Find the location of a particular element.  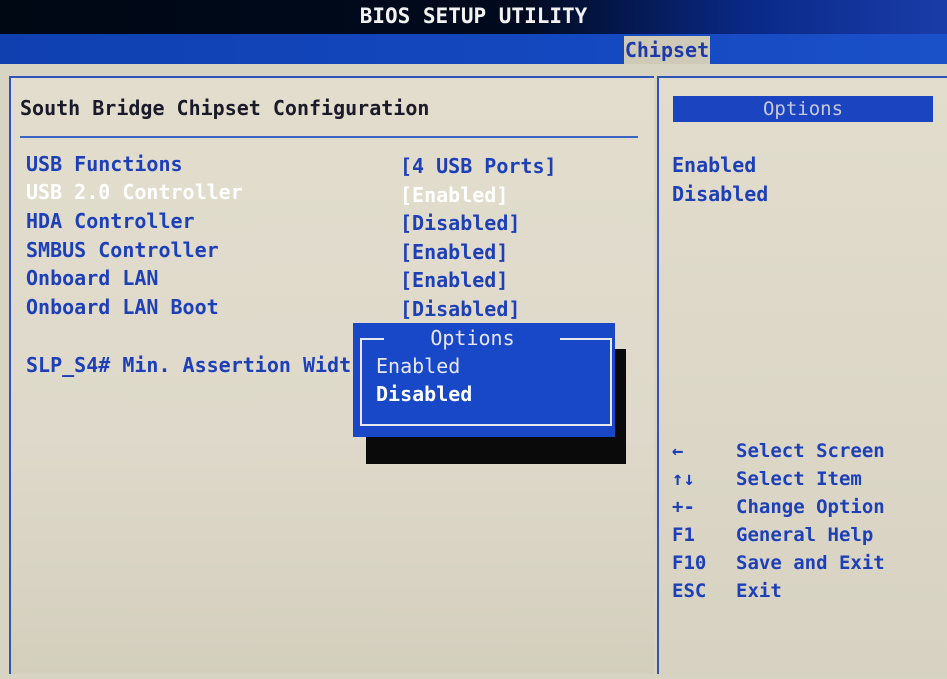

f10-key: F10 is located at coordinates (689, 563).